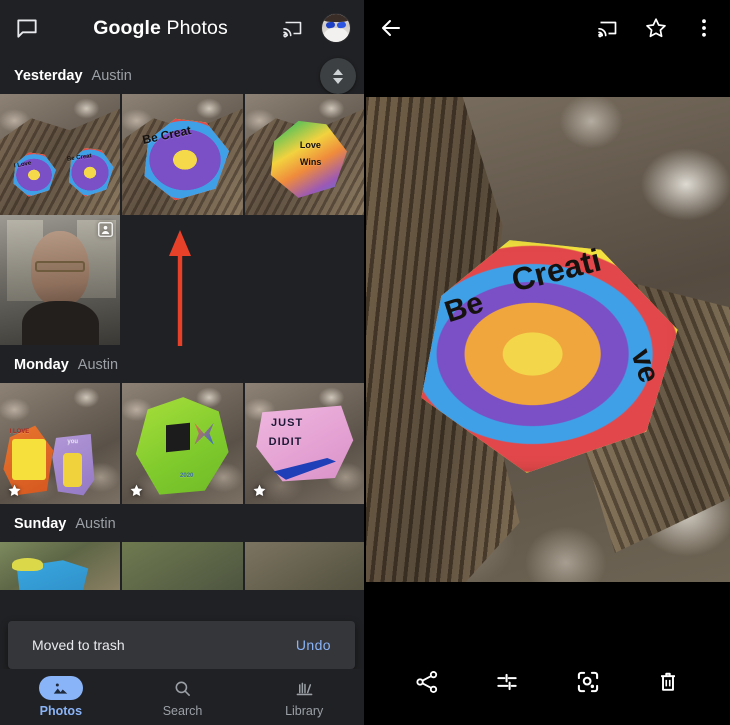 This screenshot has height=725, width=730. What do you see at coordinates (310, 161) in the screenshot?
I see `rock-text-wins: Wins` at bounding box center [310, 161].